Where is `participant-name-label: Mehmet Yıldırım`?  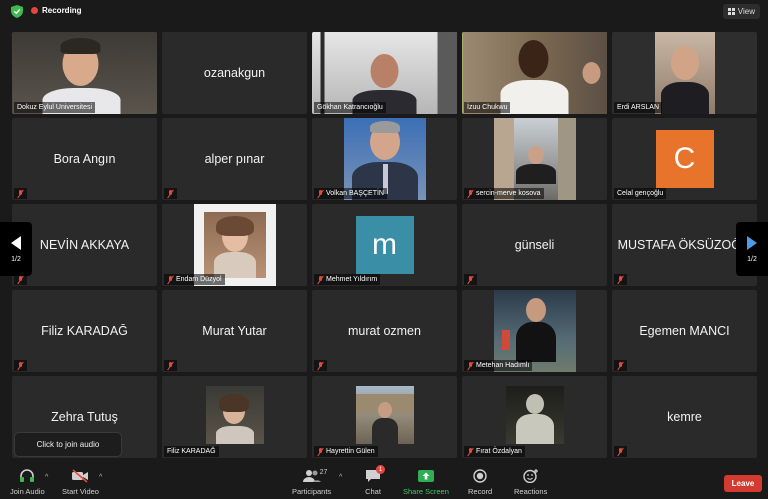 participant-name-label: Mehmet Yıldırım is located at coordinates (347, 279).